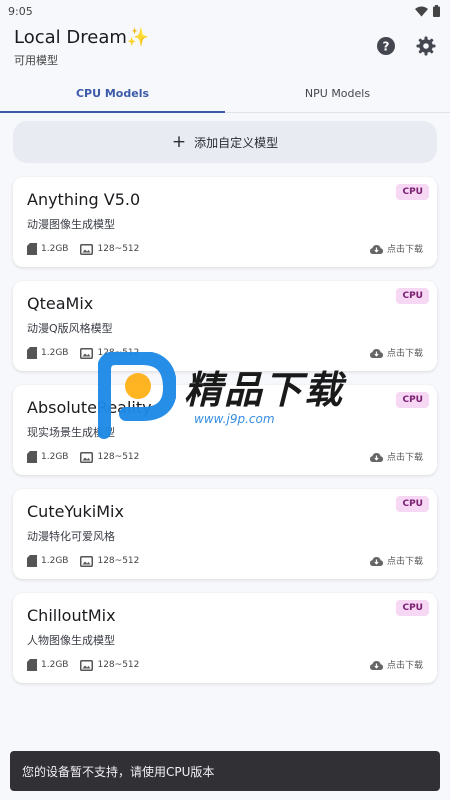  I want to click on tab-npu-models: NPU Models, so click(337, 93).